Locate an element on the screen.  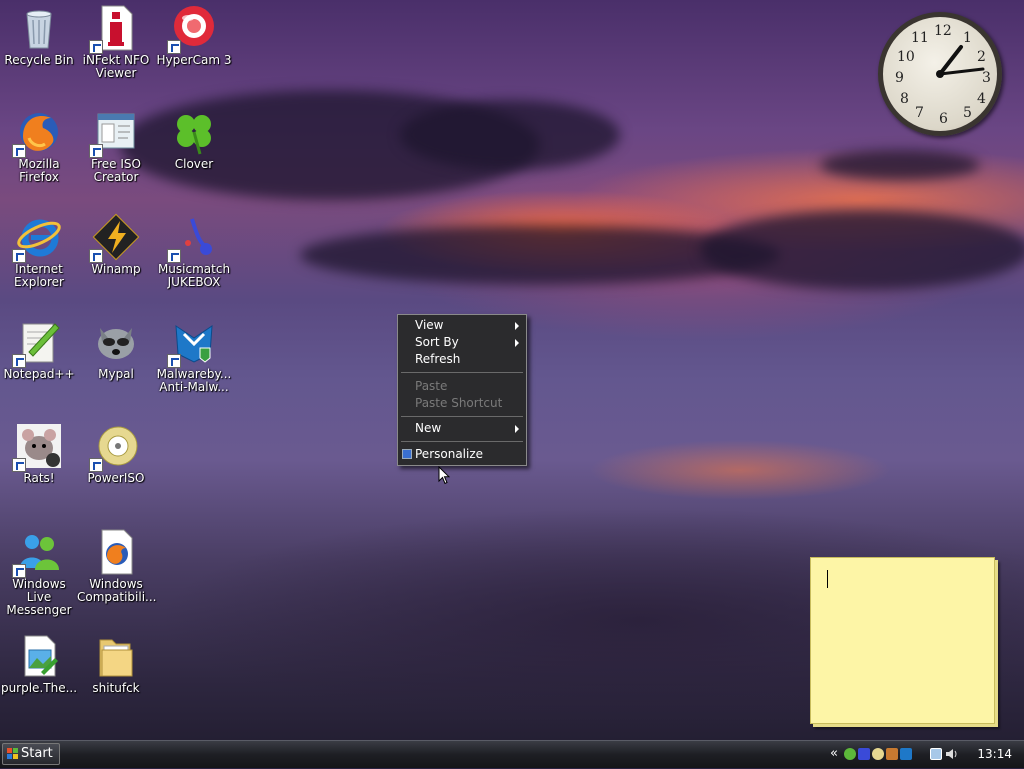
sticky-note is located at coordinates (902, 640).